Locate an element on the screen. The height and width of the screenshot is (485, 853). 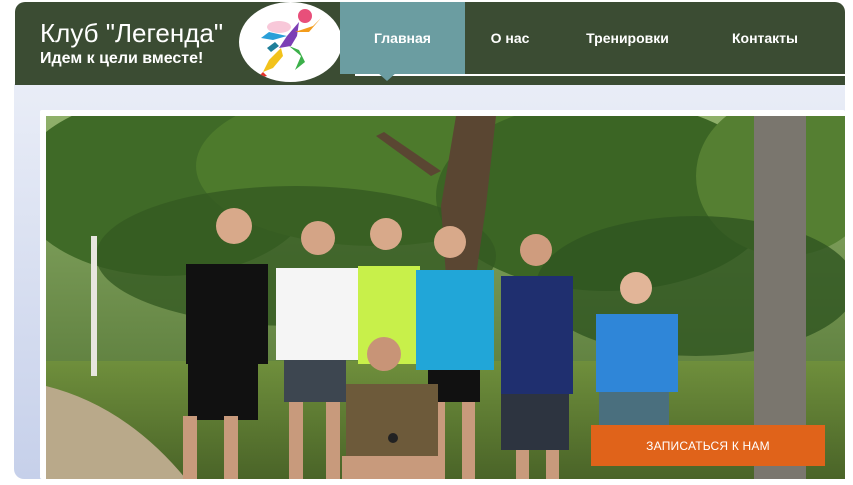
nav-underline is located at coordinates (600, 75).